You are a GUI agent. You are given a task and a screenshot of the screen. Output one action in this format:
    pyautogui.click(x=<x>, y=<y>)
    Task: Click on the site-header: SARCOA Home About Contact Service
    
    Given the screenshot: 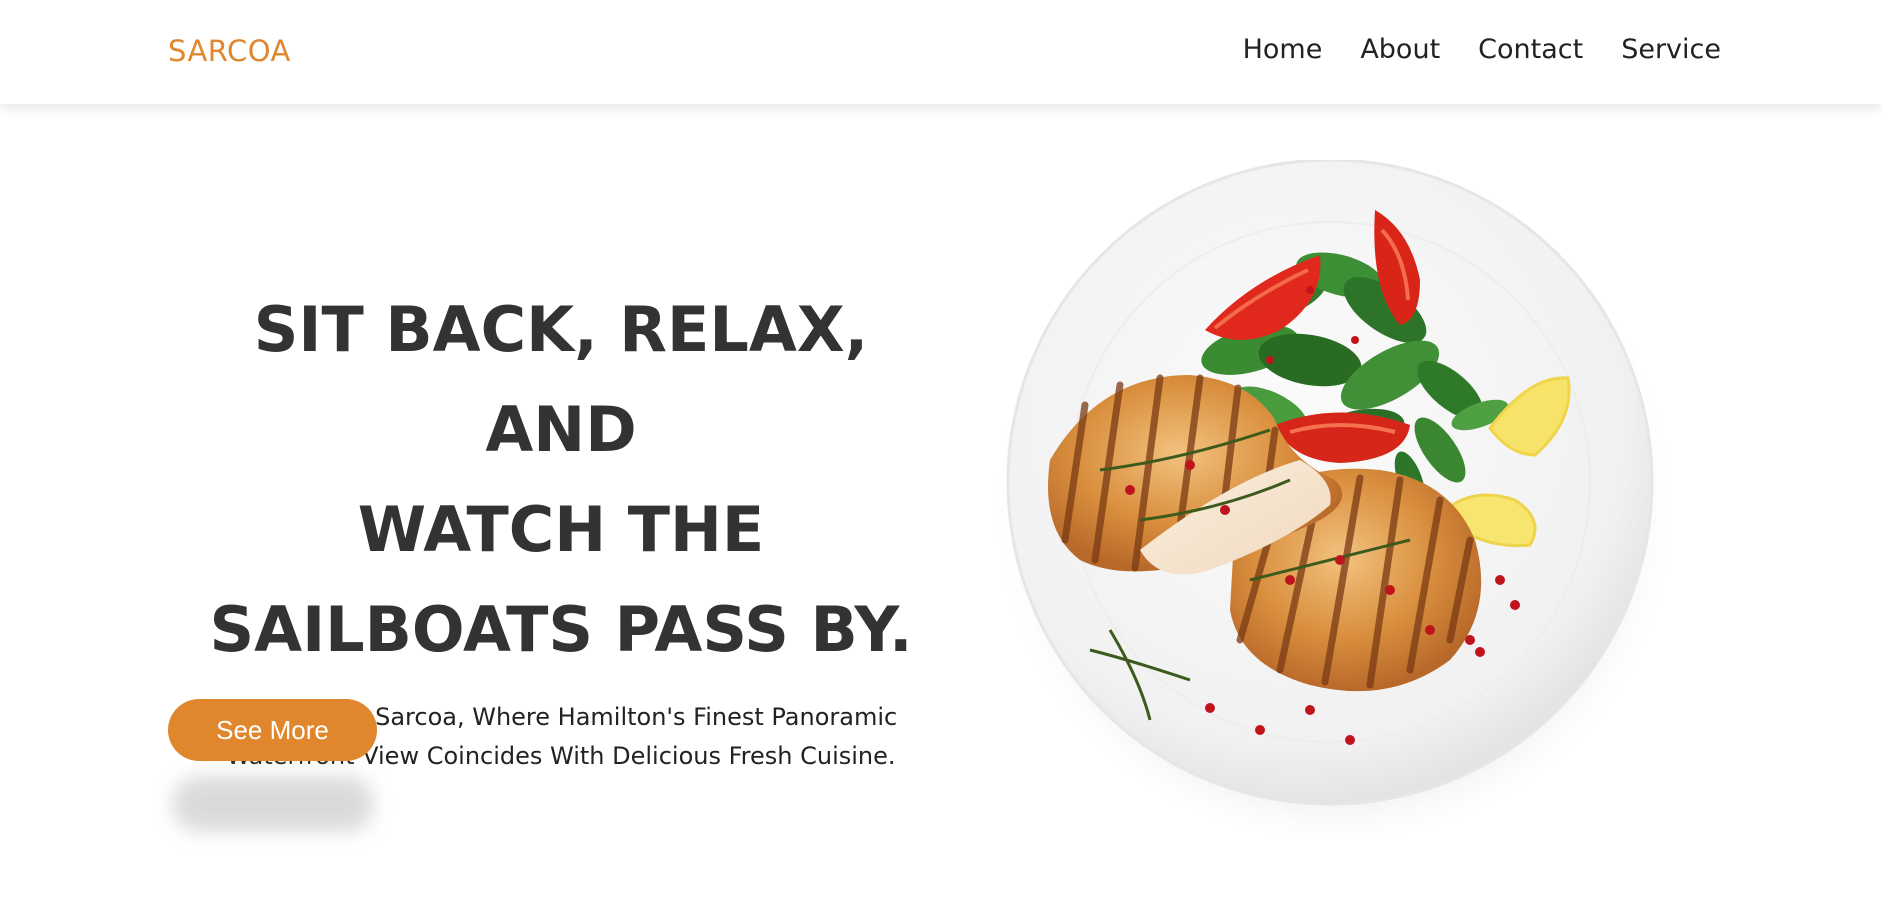 What is the action you would take?
    pyautogui.click(x=941, y=52)
    